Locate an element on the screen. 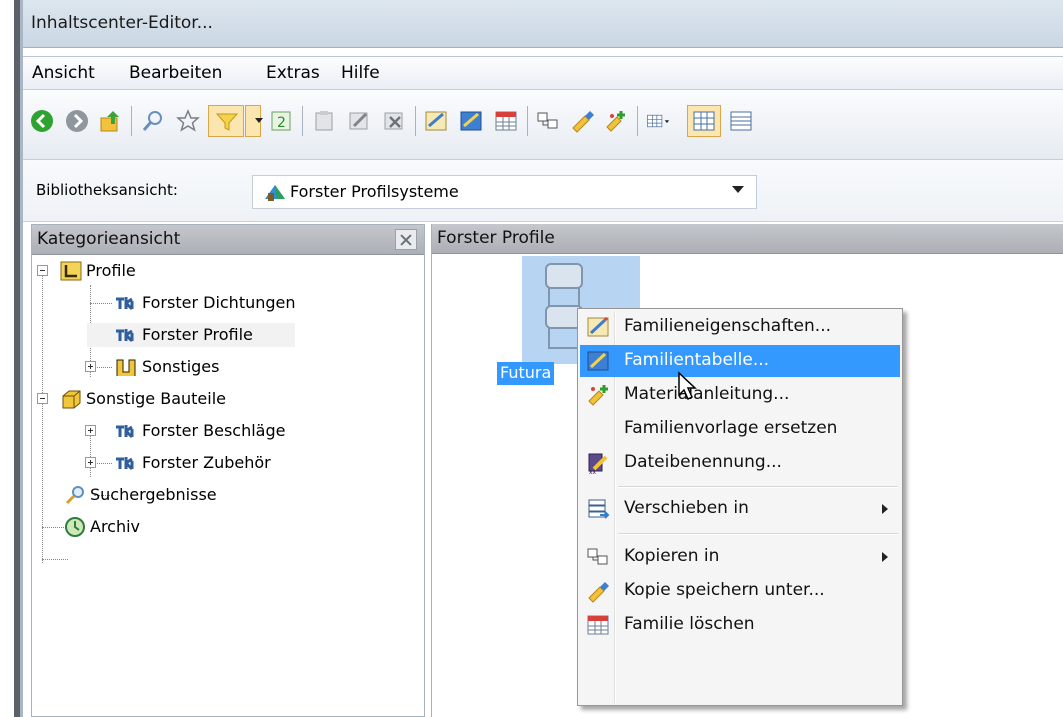 This screenshot has height=717, width=1063. library-value: Forster Profilsysteme is located at coordinates (374, 191).